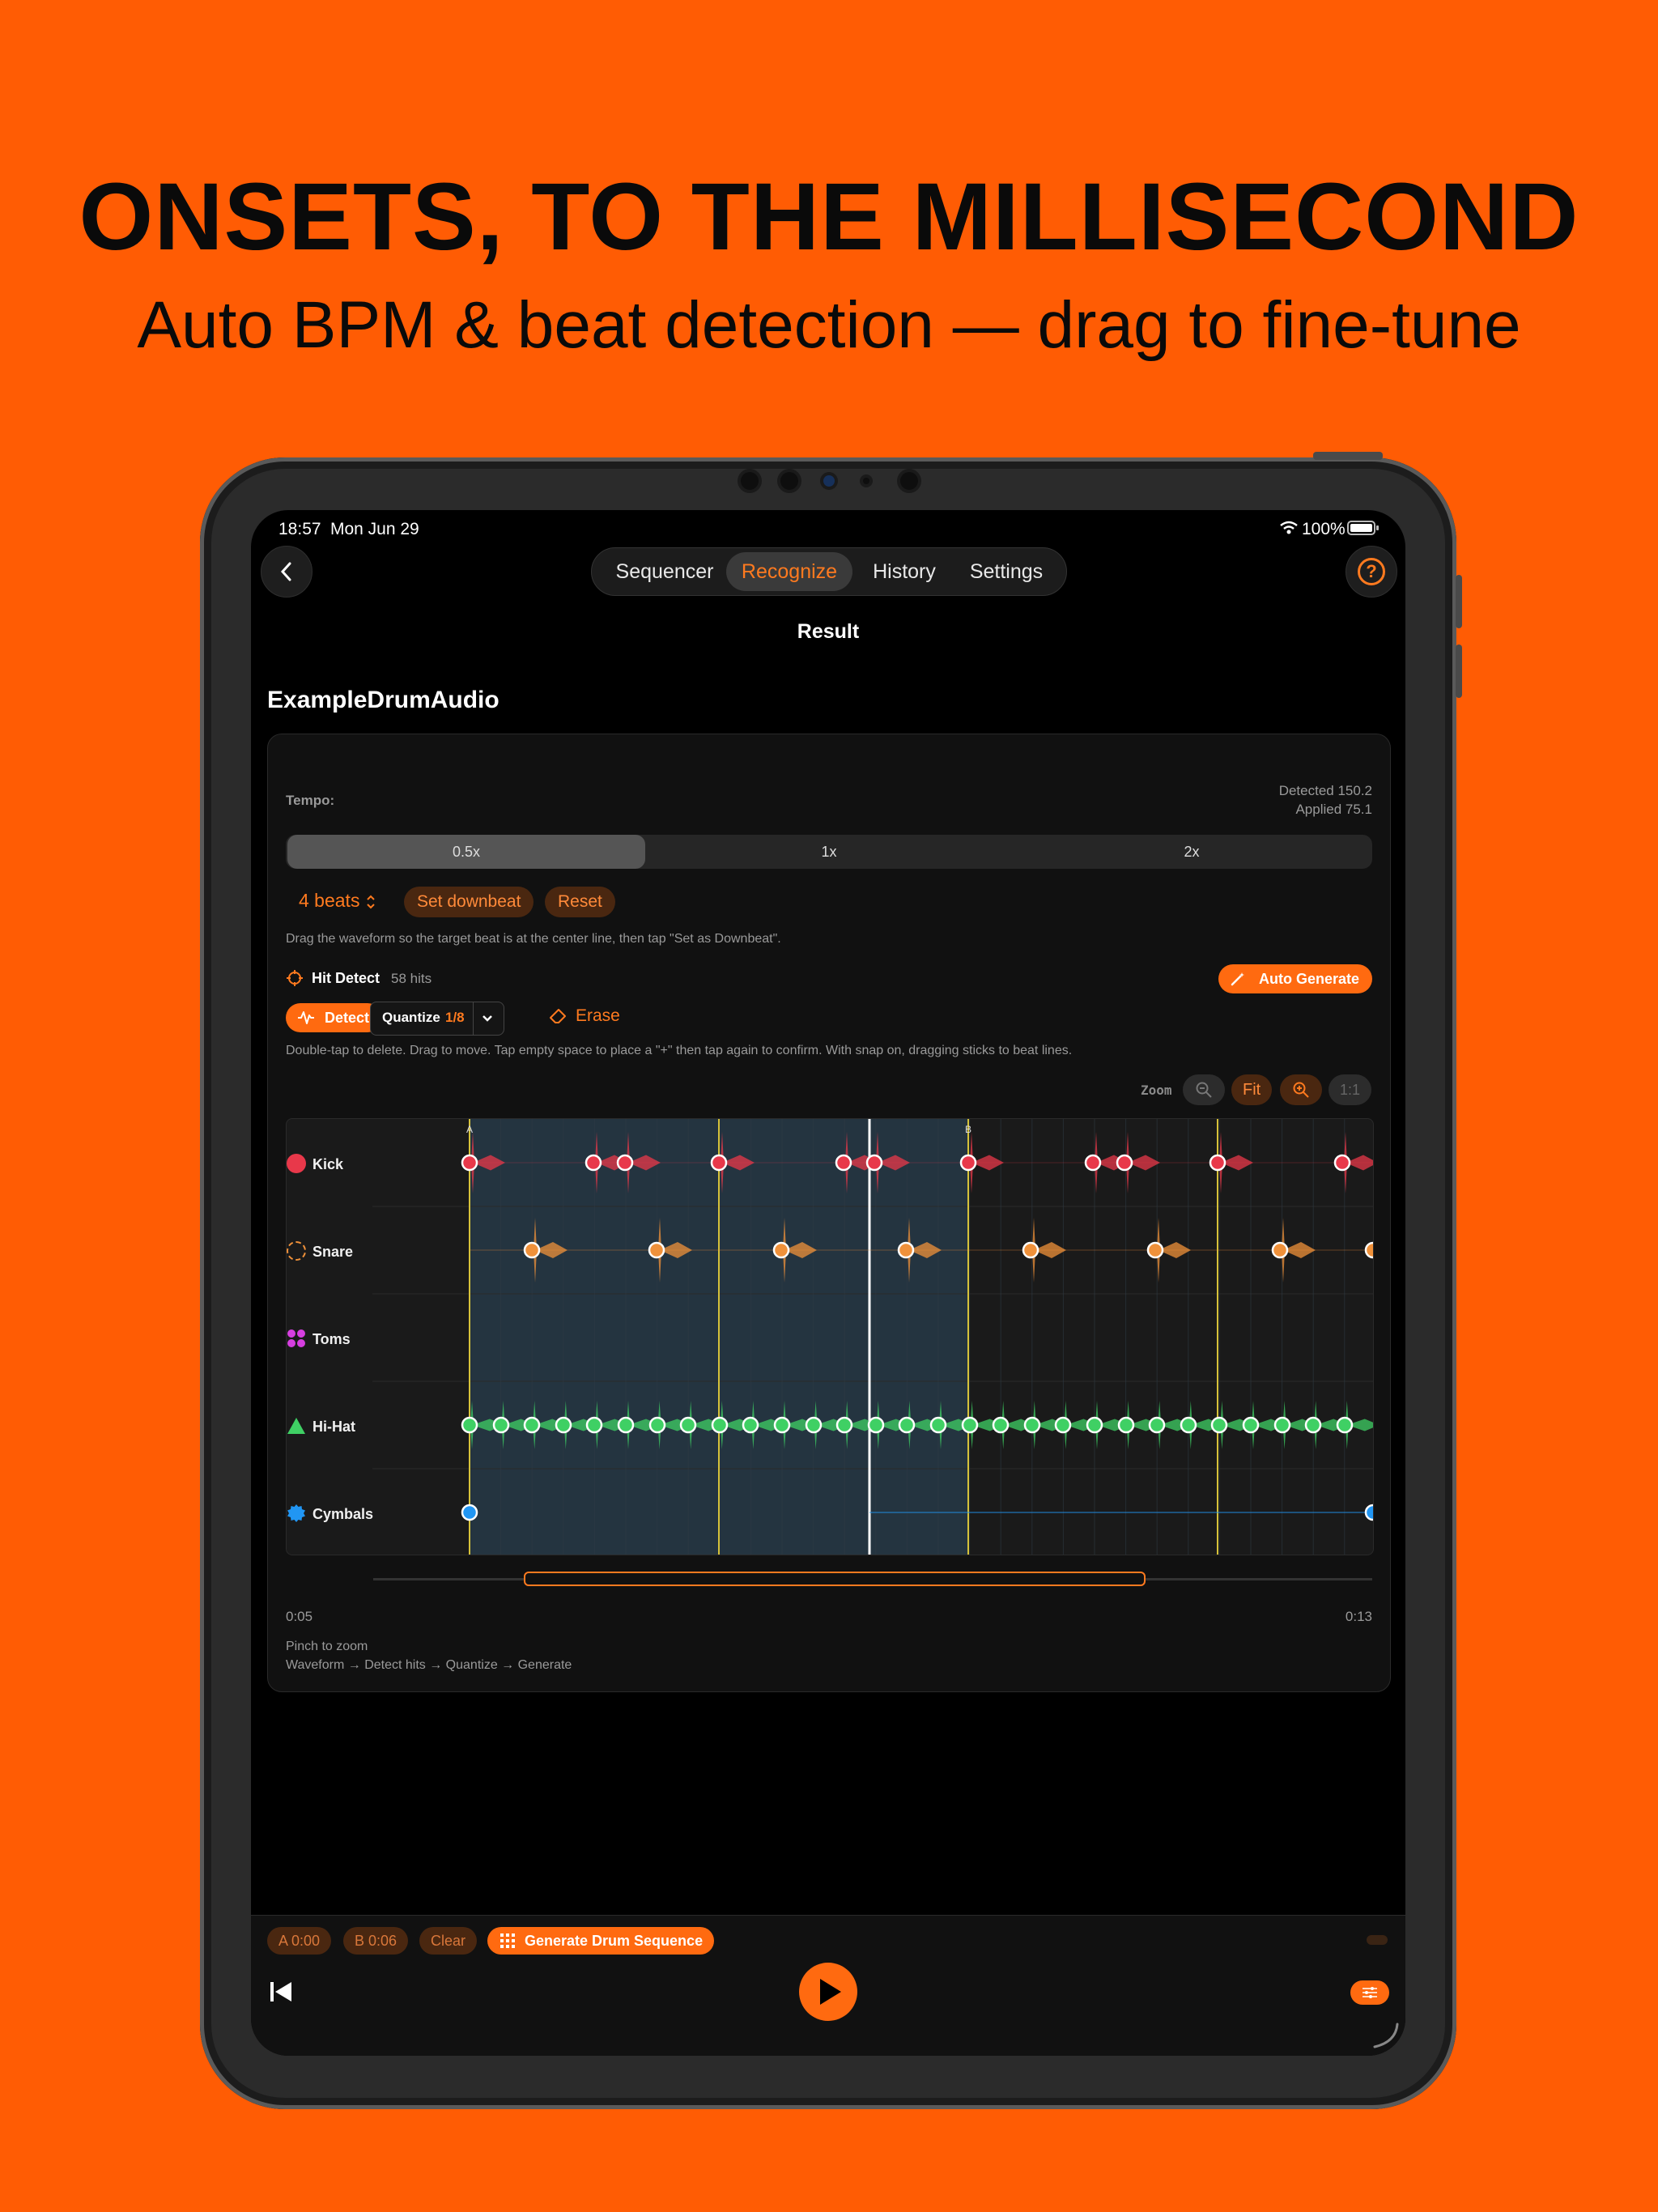 The height and width of the screenshot is (2212, 1658). What do you see at coordinates (295, 978) in the screenshot?
I see `crosshair-icon` at bounding box center [295, 978].